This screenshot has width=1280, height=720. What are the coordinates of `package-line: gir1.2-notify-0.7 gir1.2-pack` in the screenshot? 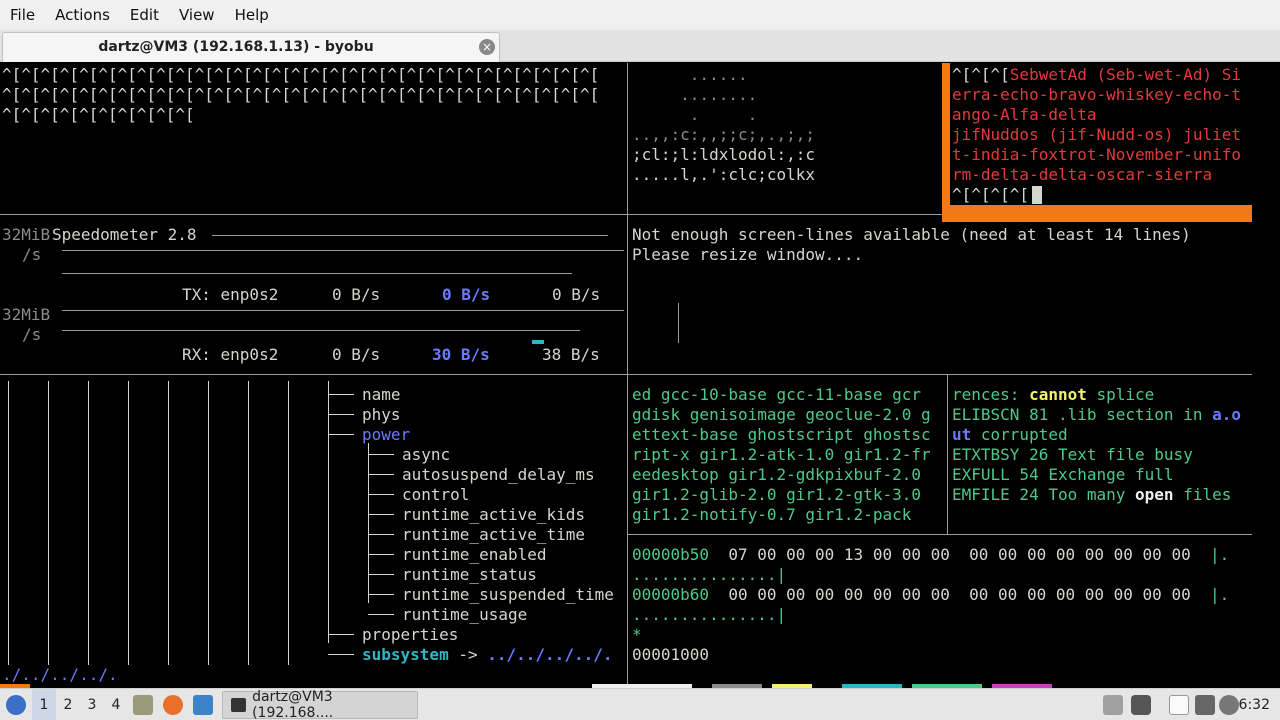 It's located at (772, 514).